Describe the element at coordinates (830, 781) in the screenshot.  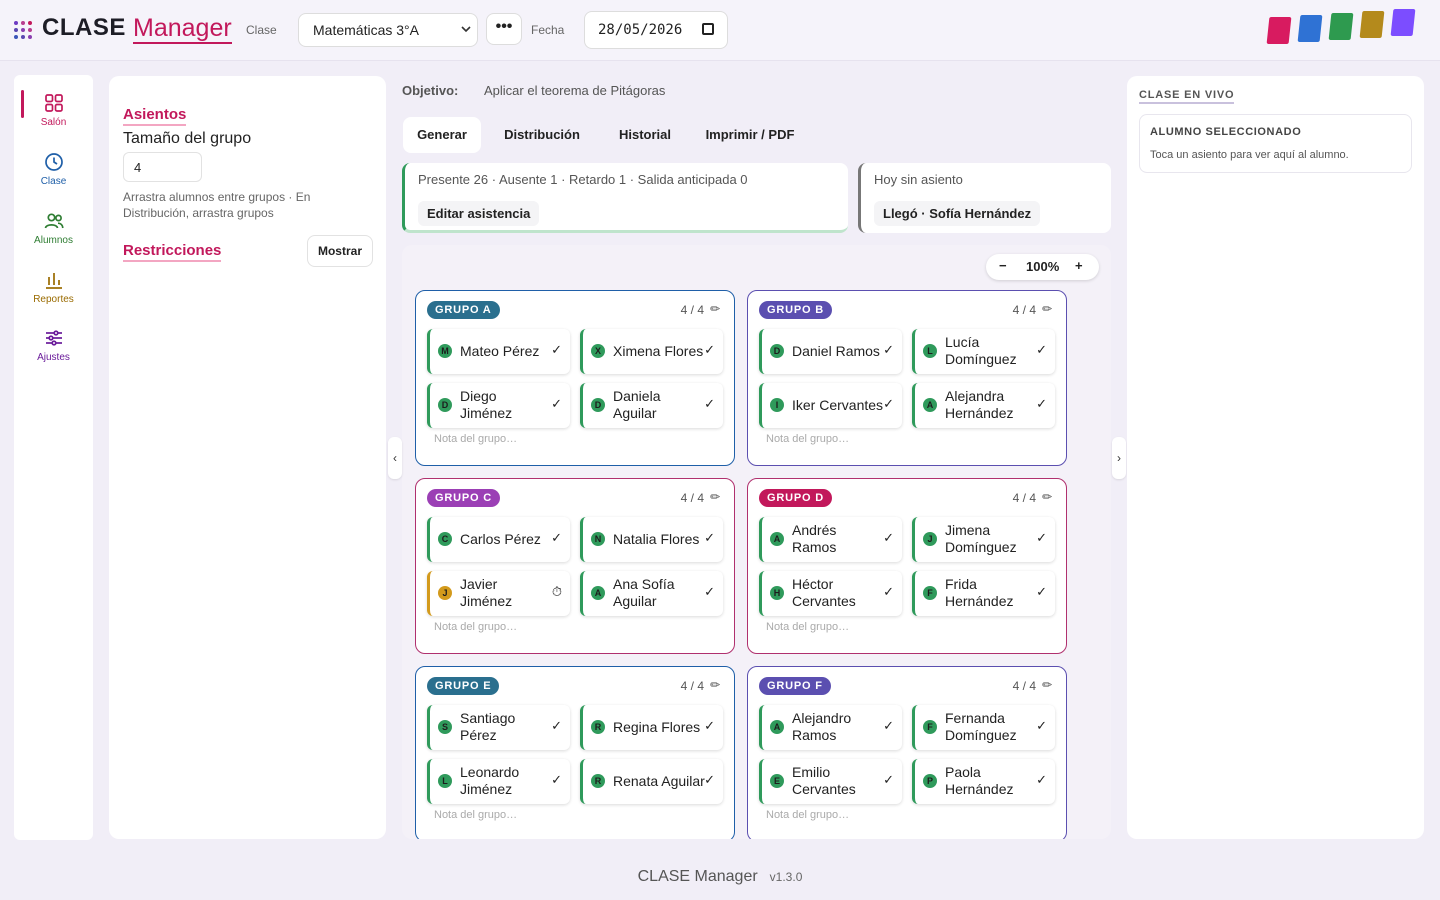
I see `student-seat: E Emilio Cervantes ✓` at that location.